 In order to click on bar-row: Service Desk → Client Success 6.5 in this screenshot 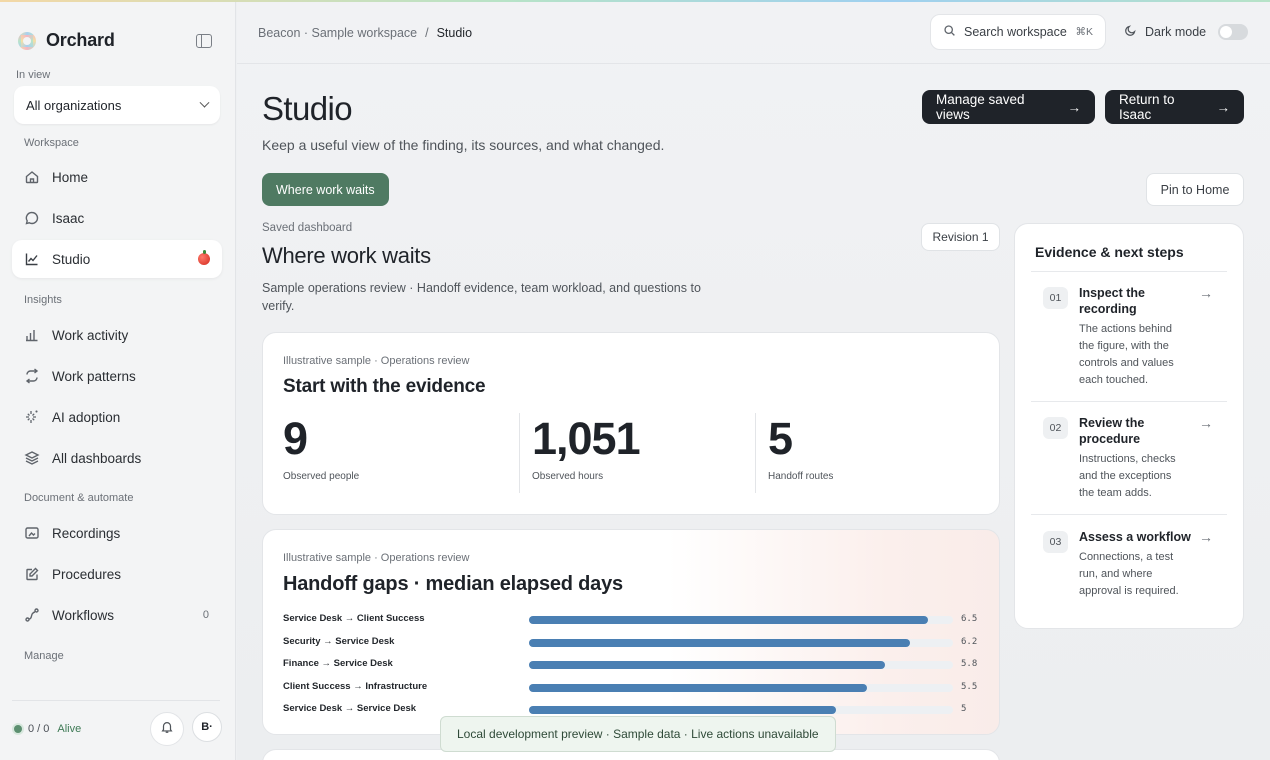, I will do `click(633, 620)`.